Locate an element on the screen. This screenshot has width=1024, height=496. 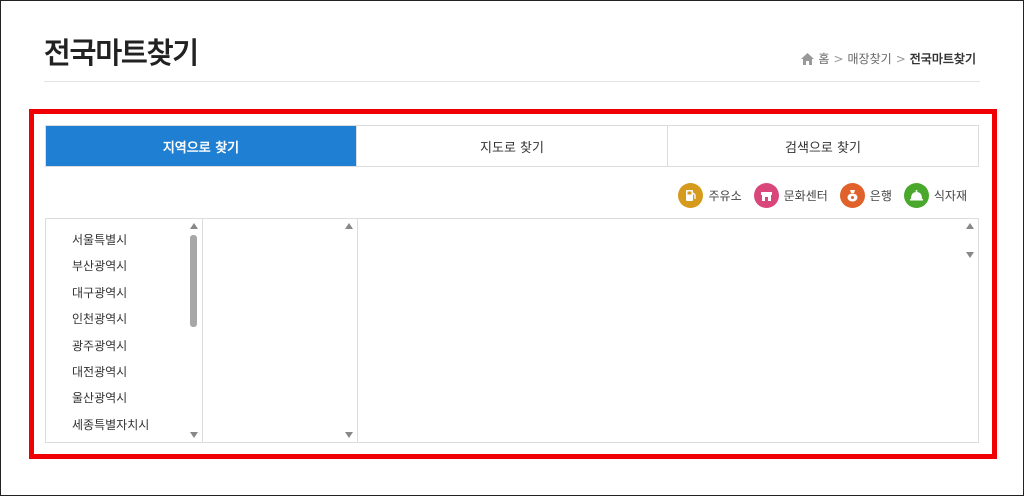
breadcrumb-home: 홈 is located at coordinates (823, 58).